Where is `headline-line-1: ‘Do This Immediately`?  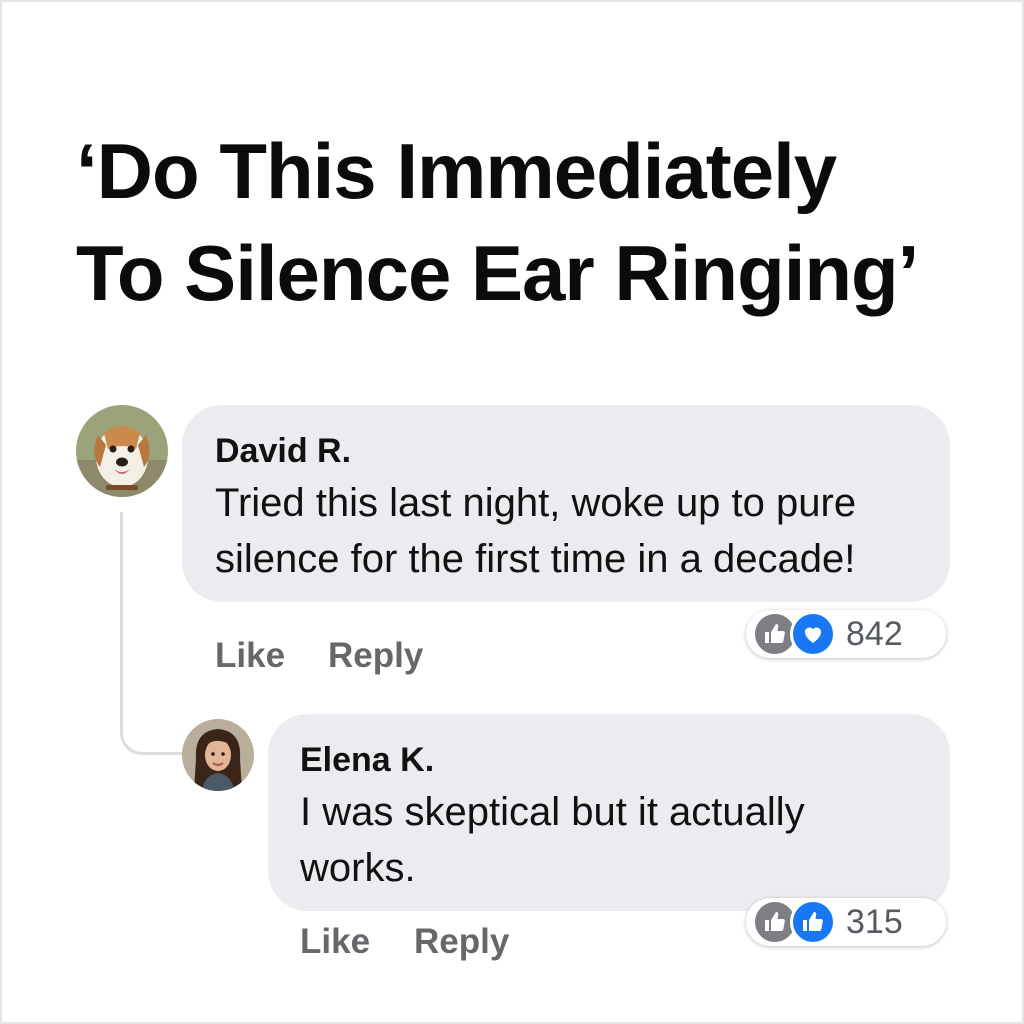
headline-line-1: ‘Do This Immediately is located at coordinates (456, 171).